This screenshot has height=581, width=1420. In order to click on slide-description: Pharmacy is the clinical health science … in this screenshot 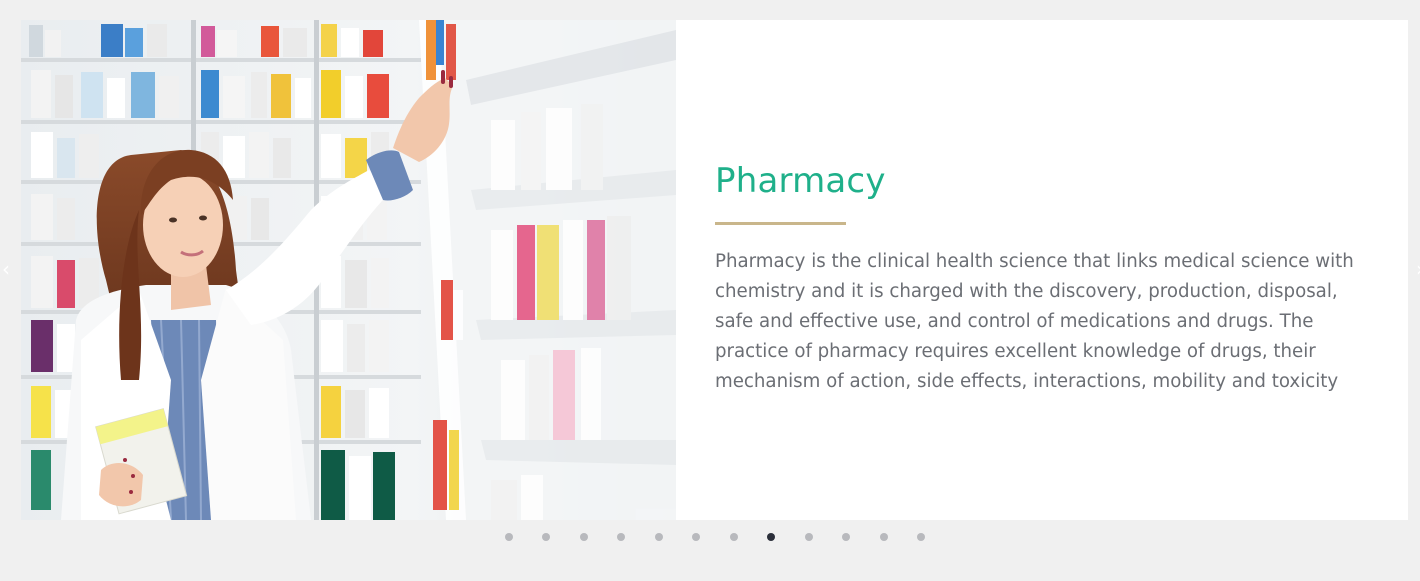, I will do `click(1034, 321)`.